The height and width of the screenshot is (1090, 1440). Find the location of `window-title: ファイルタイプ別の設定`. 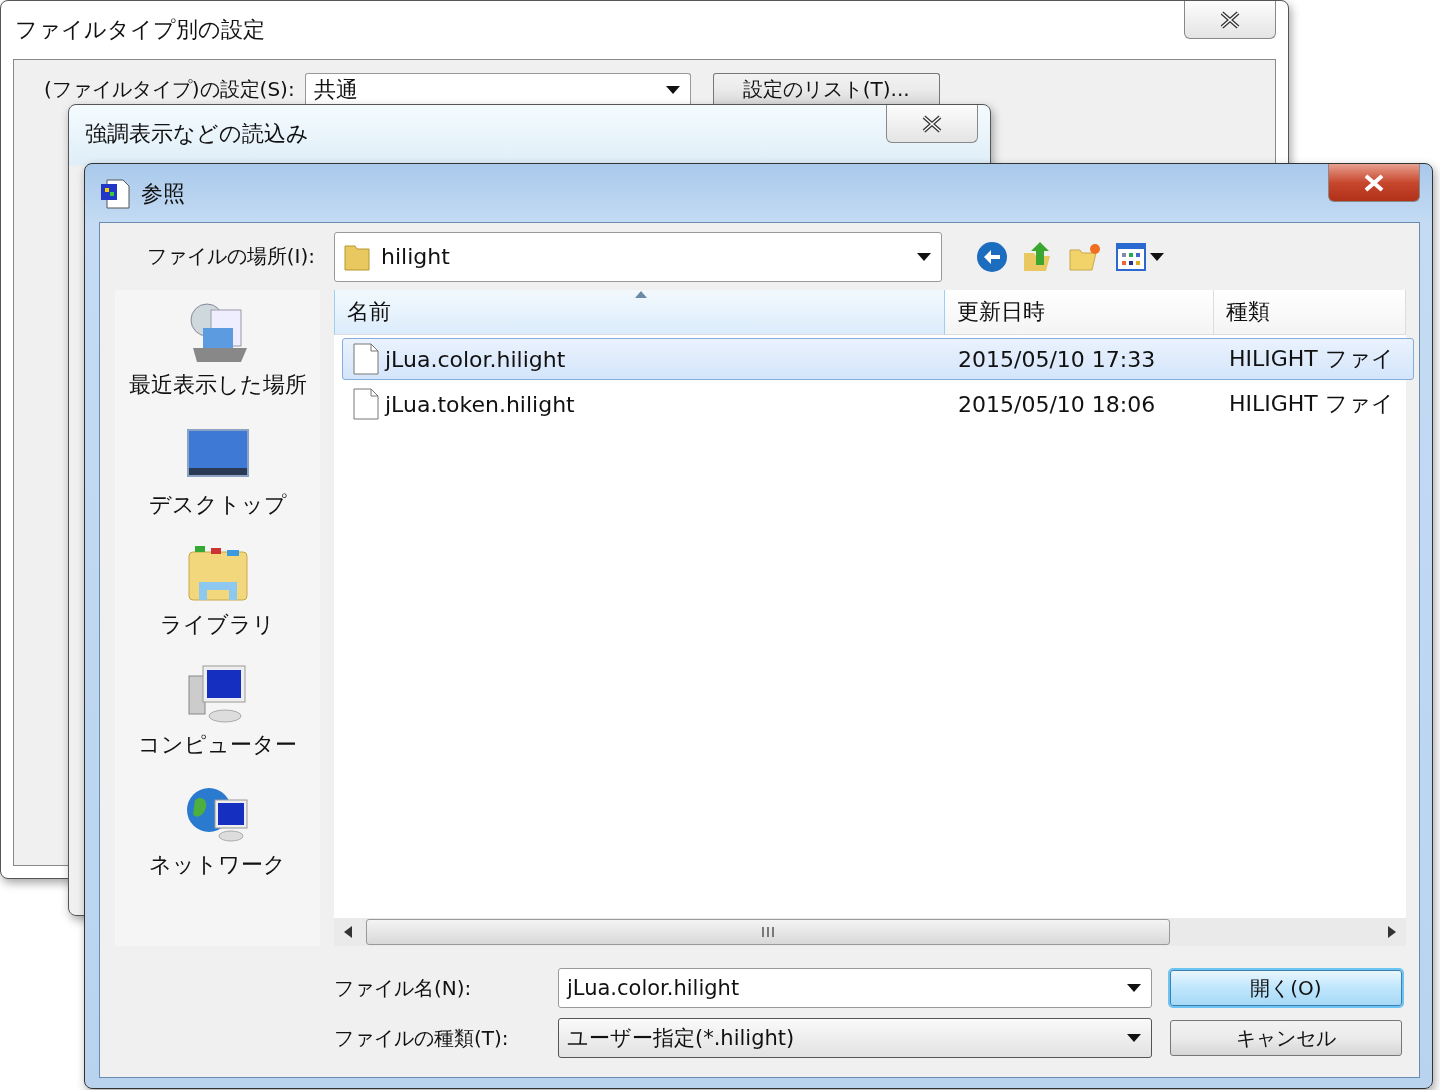

window-title: ファイルタイプ別の設定 is located at coordinates (140, 30).